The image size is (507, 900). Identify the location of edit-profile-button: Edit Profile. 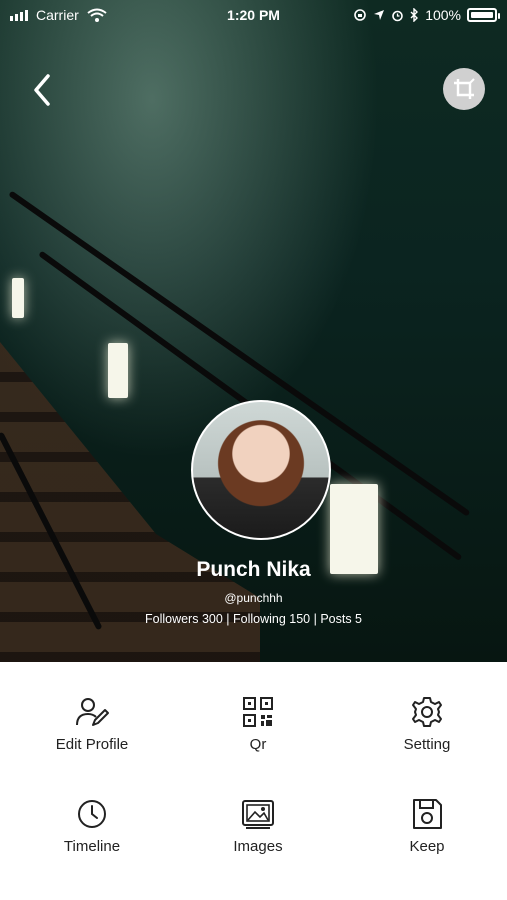
(92, 723).